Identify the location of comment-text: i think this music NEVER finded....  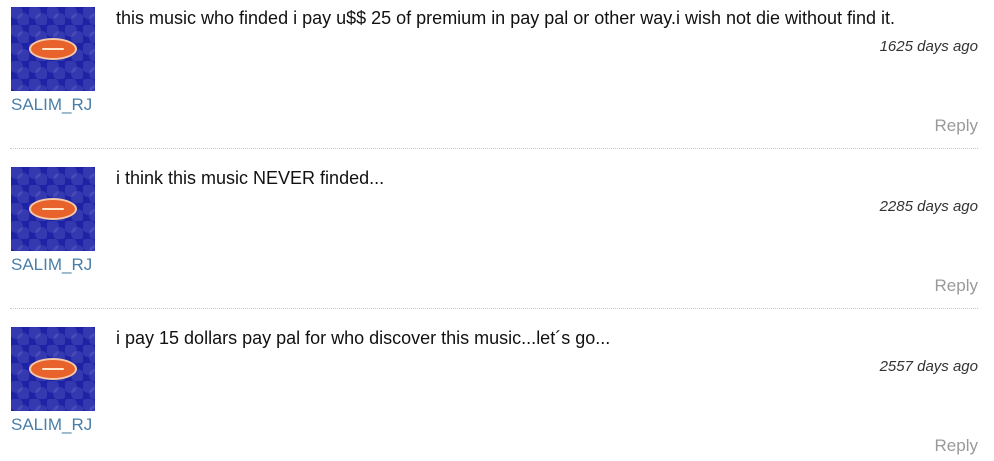
(250, 178).